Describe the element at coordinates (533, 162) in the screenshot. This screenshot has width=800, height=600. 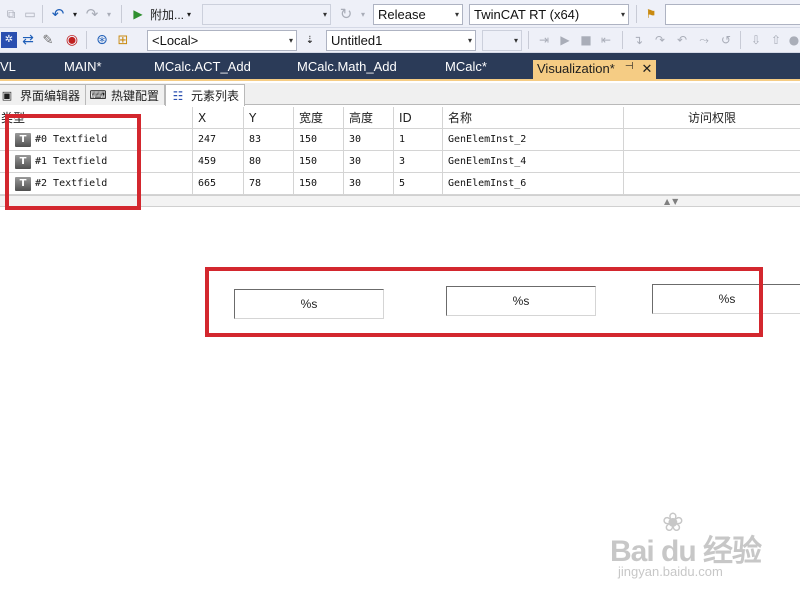
I see `table-cell-name: GenElemInst_4` at that location.